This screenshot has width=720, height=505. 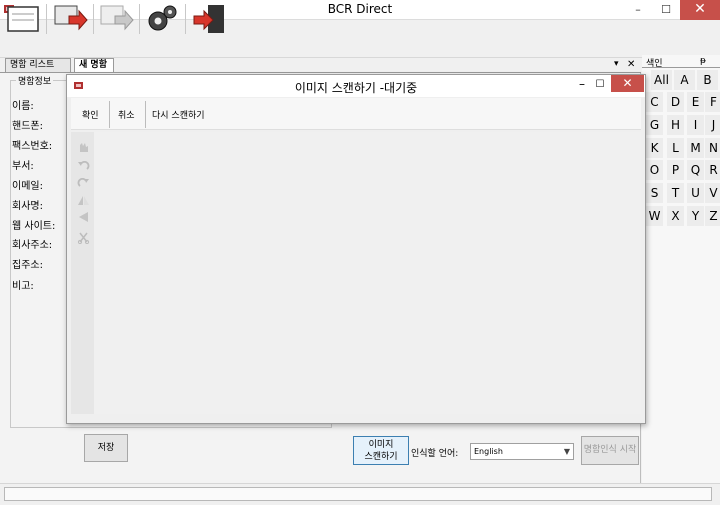 What do you see at coordinates (27, 206) in the screenshot?
I see `field-label-company: 회사명:` at bounding box center [27, 206].